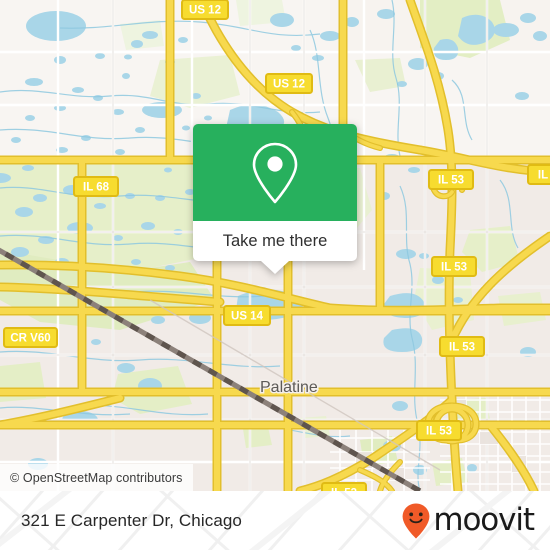 The image size is (550, 550). What do you see at coordinates (543, 176) in the screenshot?
I see `road-shield-label: IL` at bounding box center [543, 176].